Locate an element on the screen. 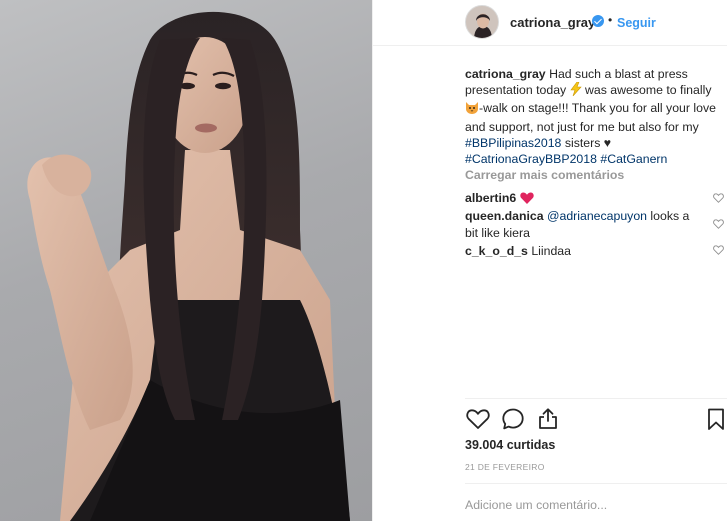 The width and height of the screenshot is (727, 521). save-icon is located at coordinates (715, 419).